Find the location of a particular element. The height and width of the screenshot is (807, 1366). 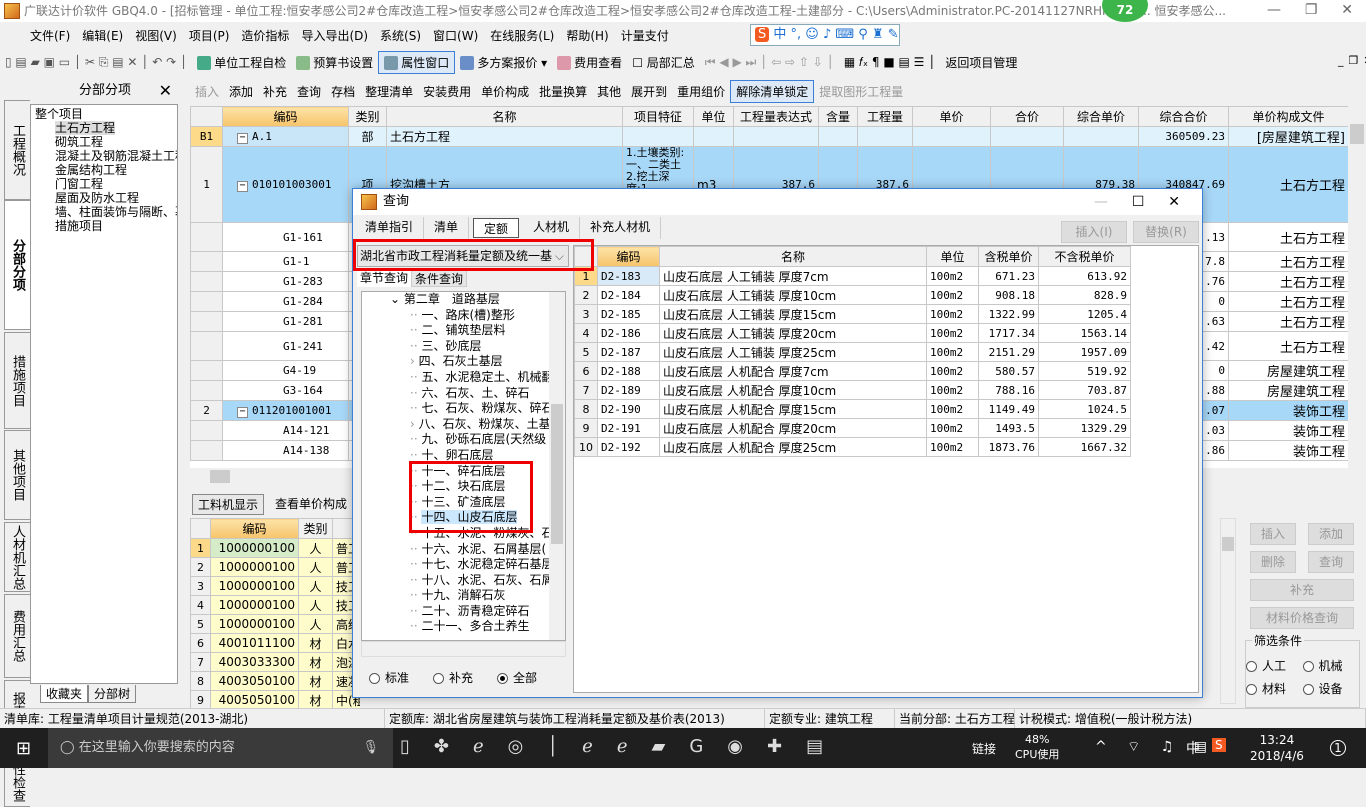

lower-button: 材料价格查询 is located at coordinates (1302, 618).